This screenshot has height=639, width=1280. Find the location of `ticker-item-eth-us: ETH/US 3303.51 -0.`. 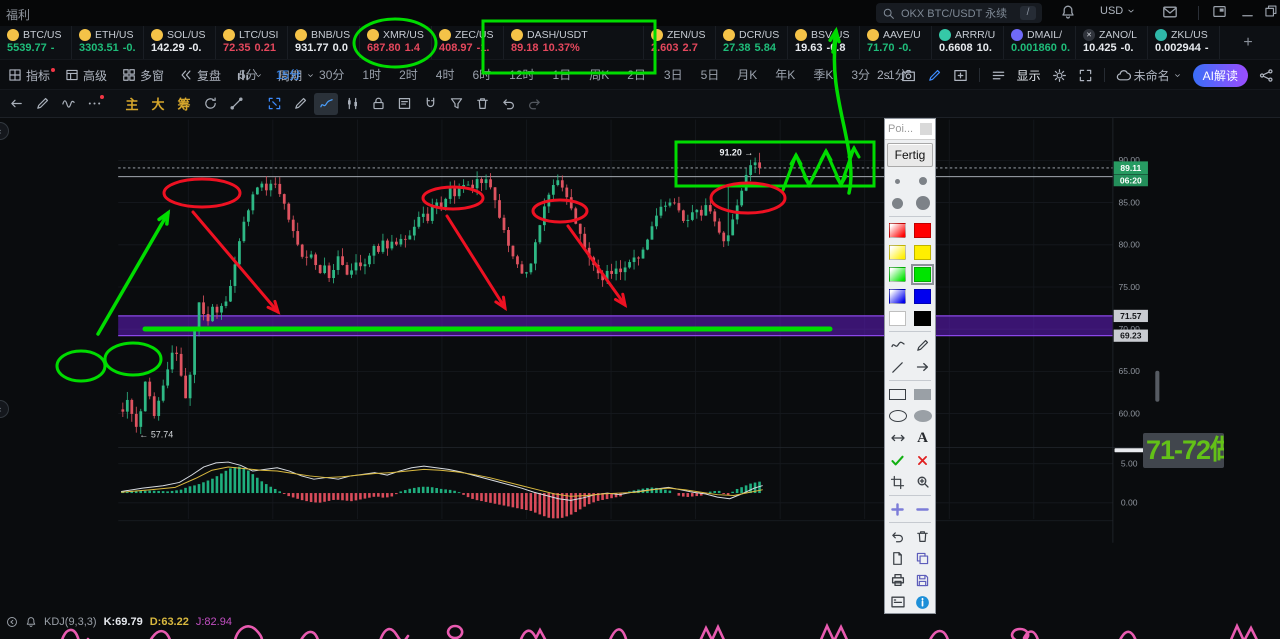

ticker-item-eth-us: ETH/US 3303.51 -0. is located at coordinates (108, 42).